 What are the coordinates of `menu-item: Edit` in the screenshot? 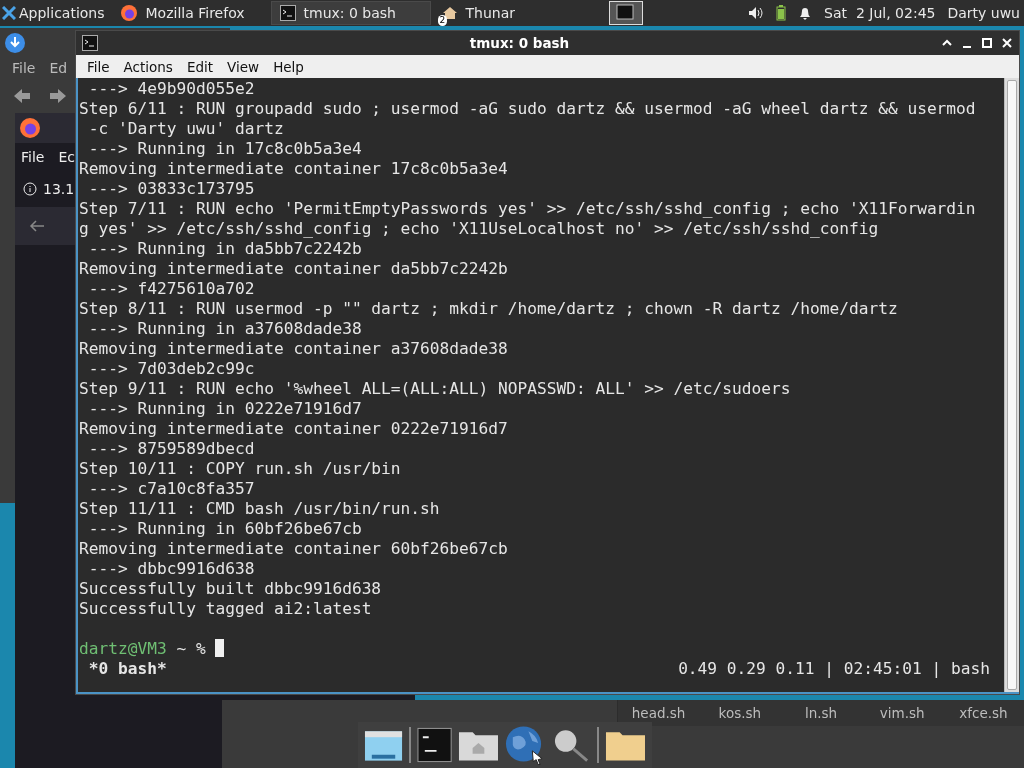 It's located at (200, 66).